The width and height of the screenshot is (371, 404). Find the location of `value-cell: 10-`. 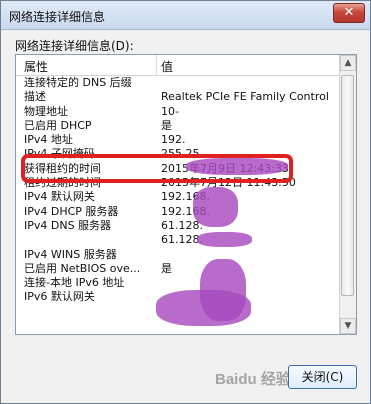

value-cell: 10- is located at coordinates (170, 111).